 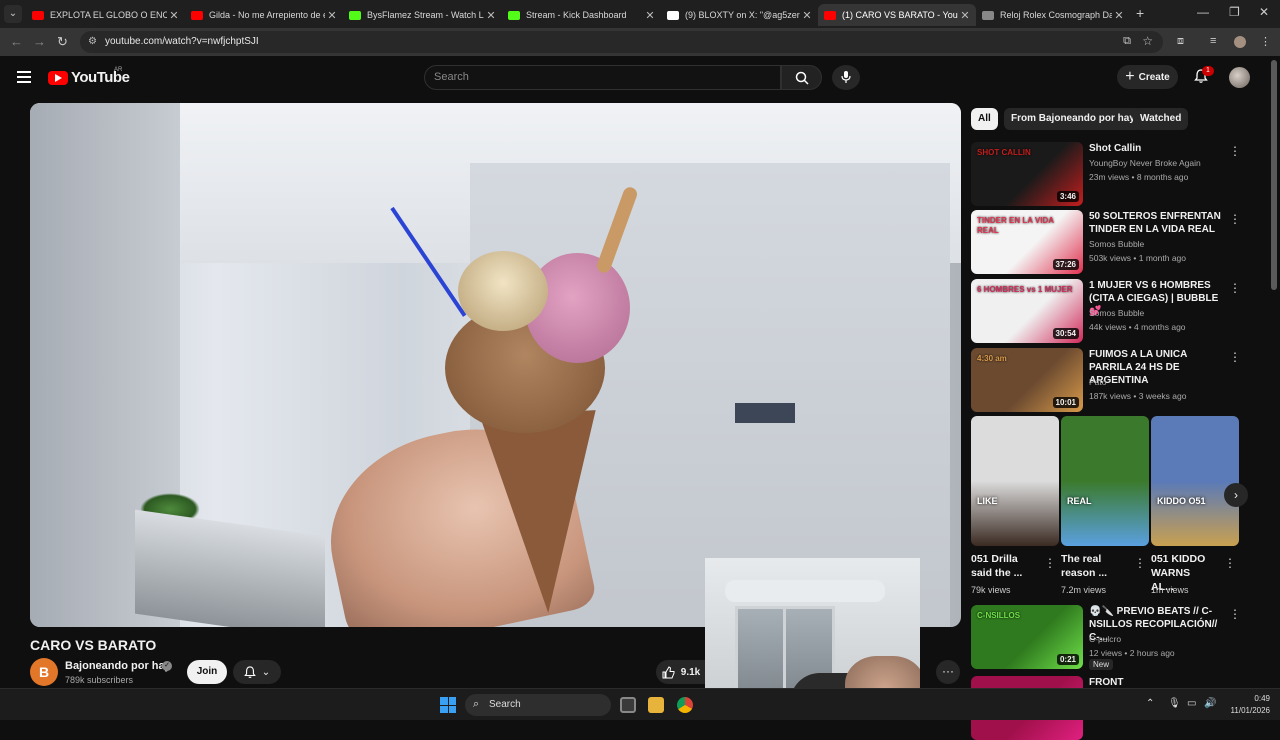 What do you see at coordinates (422, 15) in the screenshot?
I see `browser-tab: BysFlamez Stream - Watch Live ✕` at bounding box center [422, 15].